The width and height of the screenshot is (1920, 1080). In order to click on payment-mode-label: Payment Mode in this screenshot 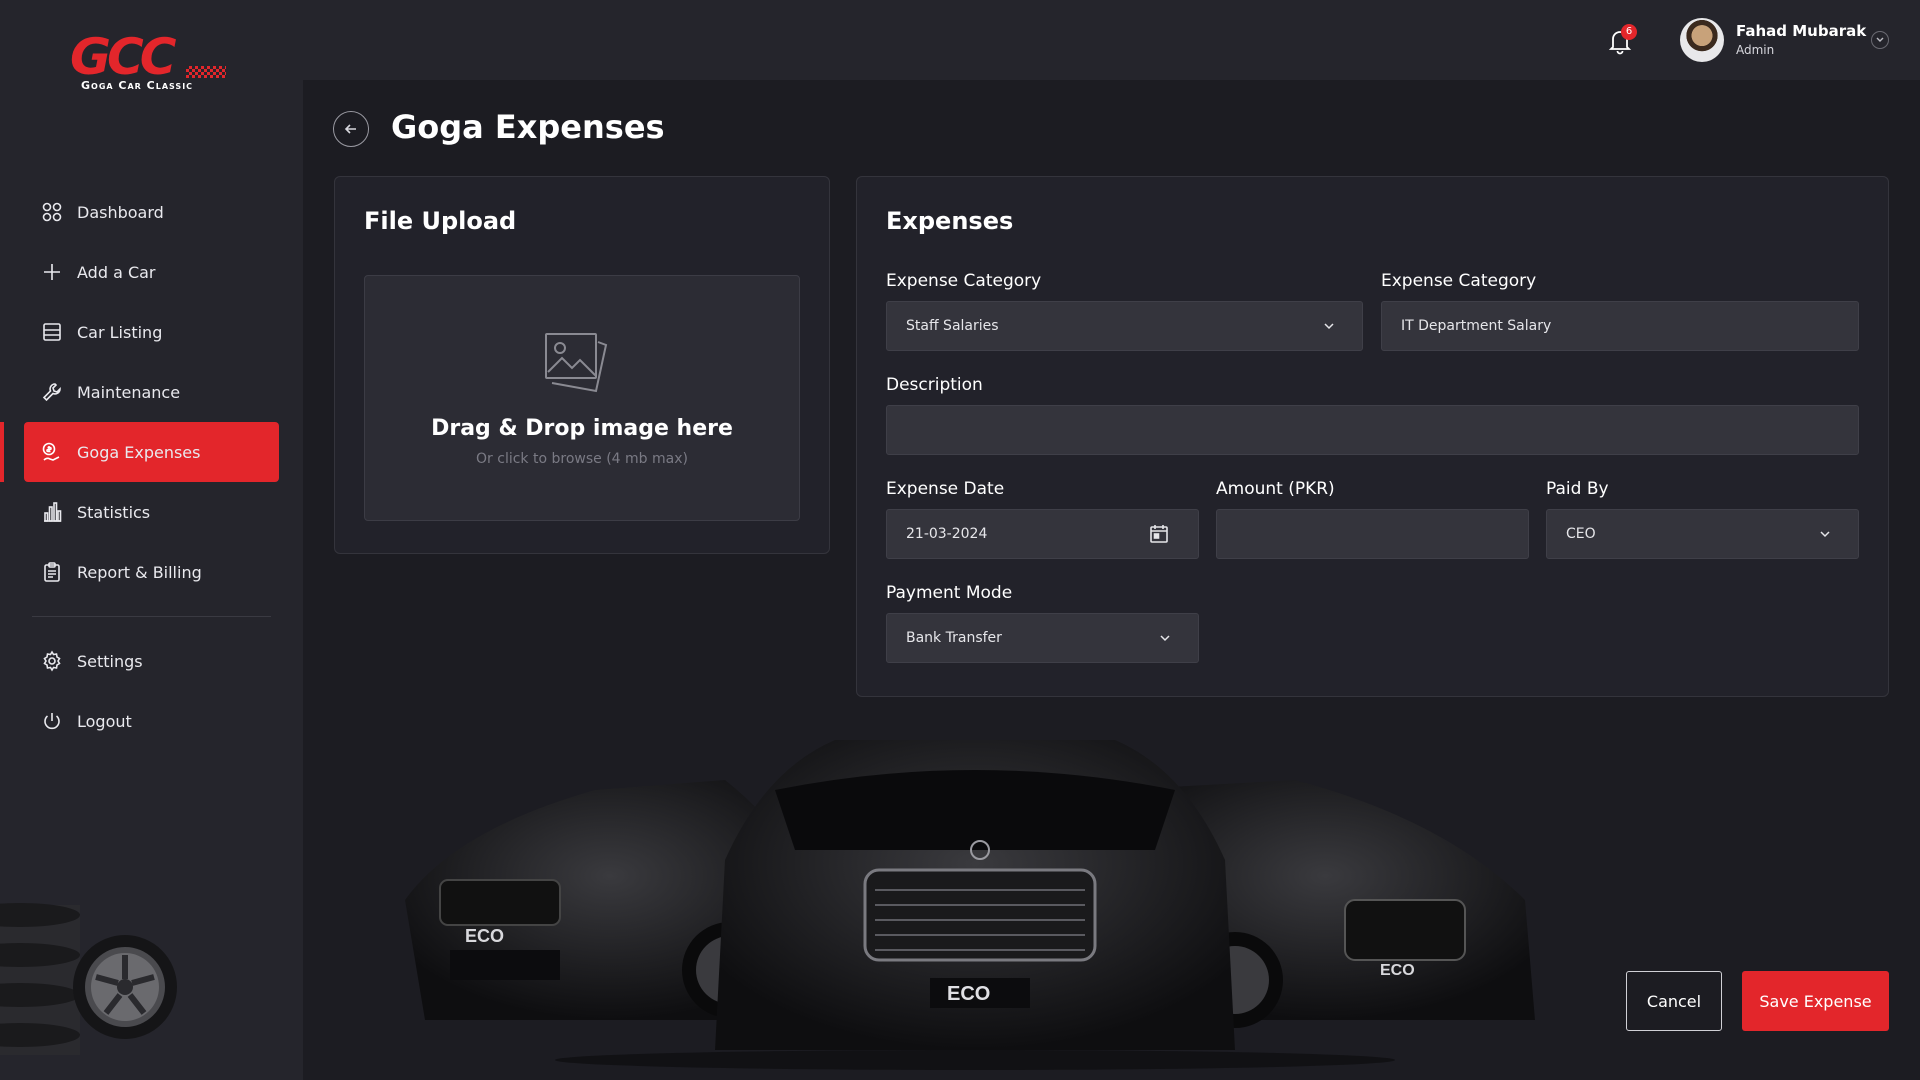, I will do `click(949, 593)`.